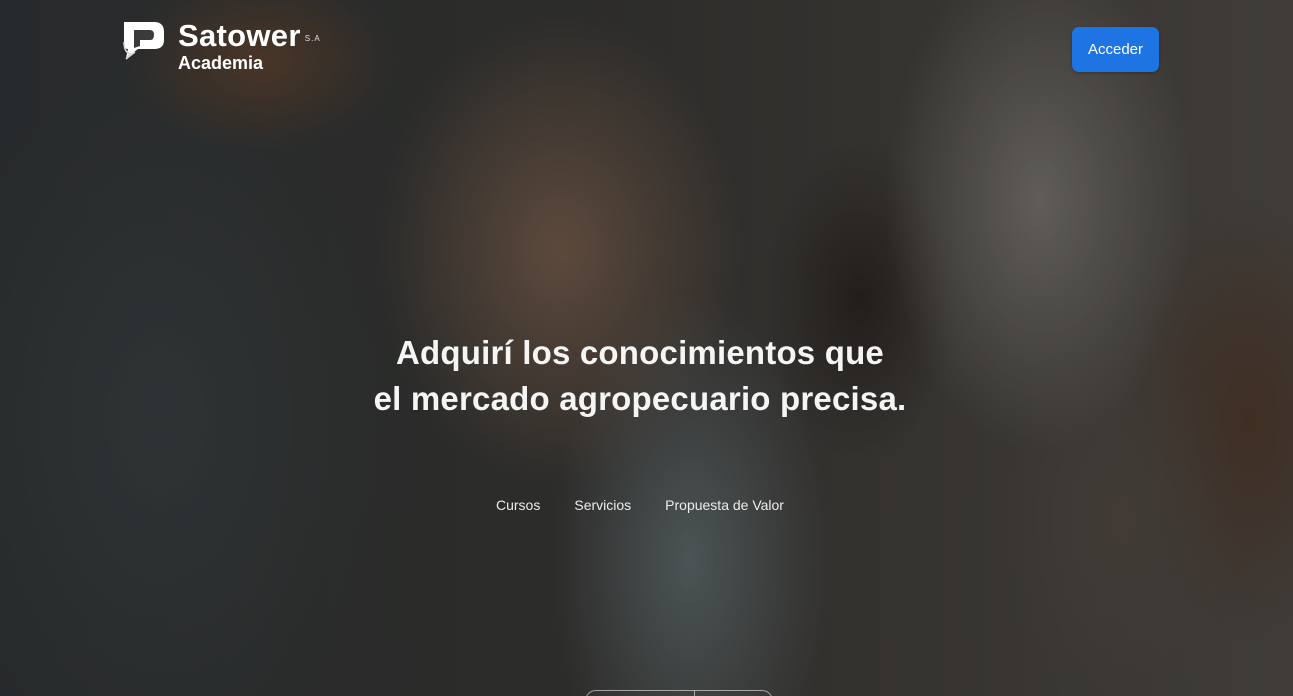 Image resolution: width=1293 pixels, height=696 pixels. Describe the element at coordinates (239, 35) in the screenshot. I see `brand-name-text: Satower` at that location.